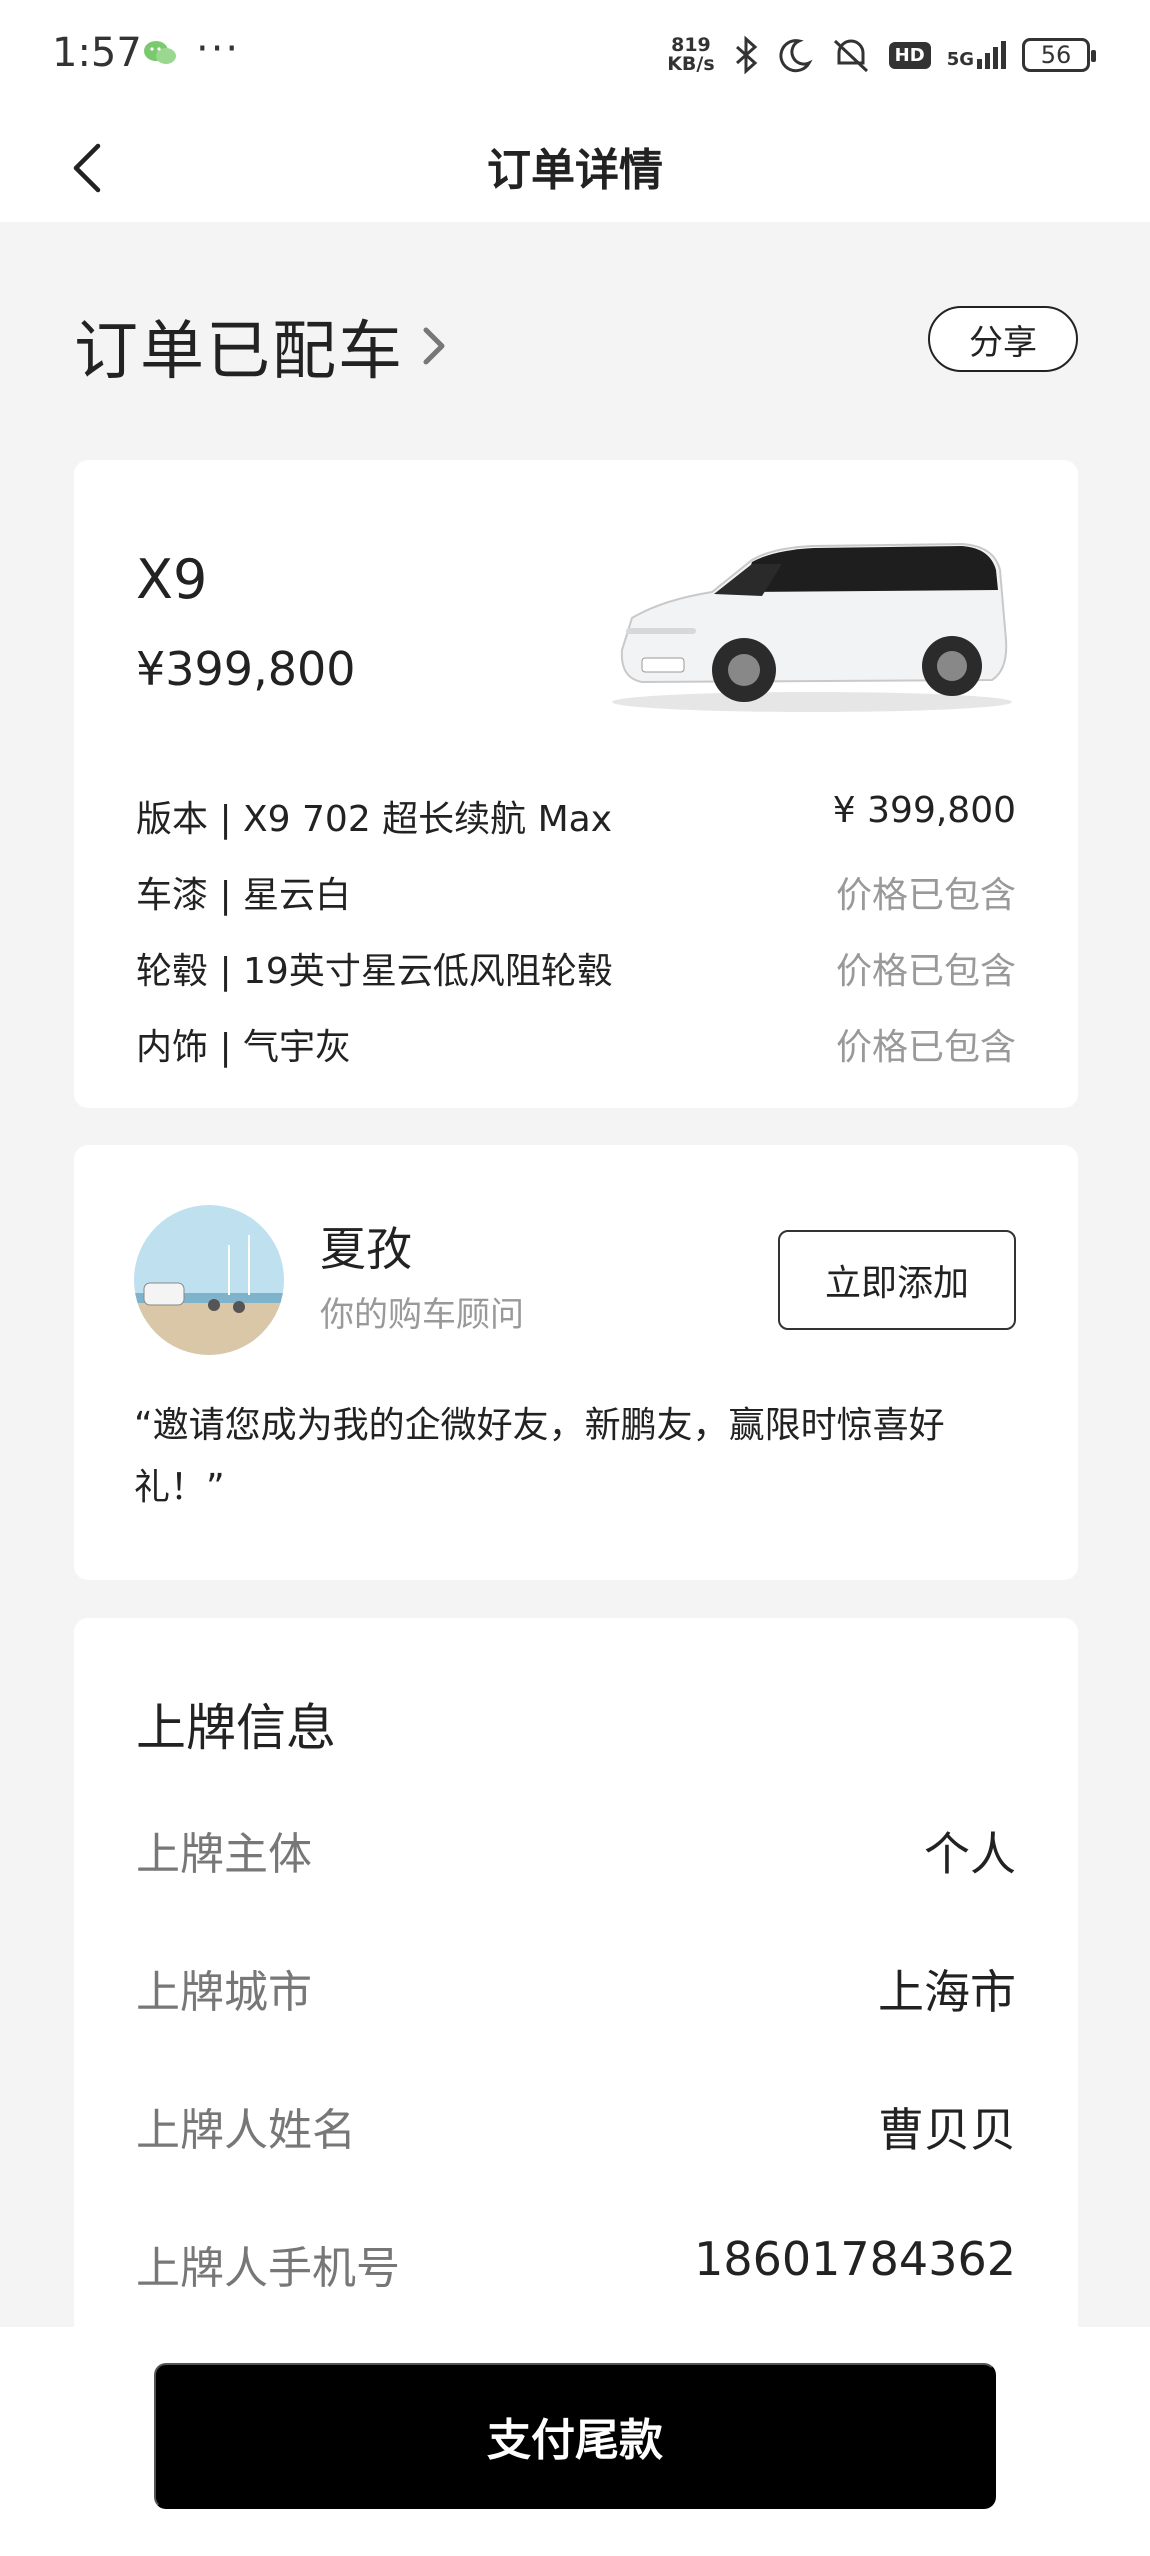  I want to click on car-model: X9, so click(172, 579).